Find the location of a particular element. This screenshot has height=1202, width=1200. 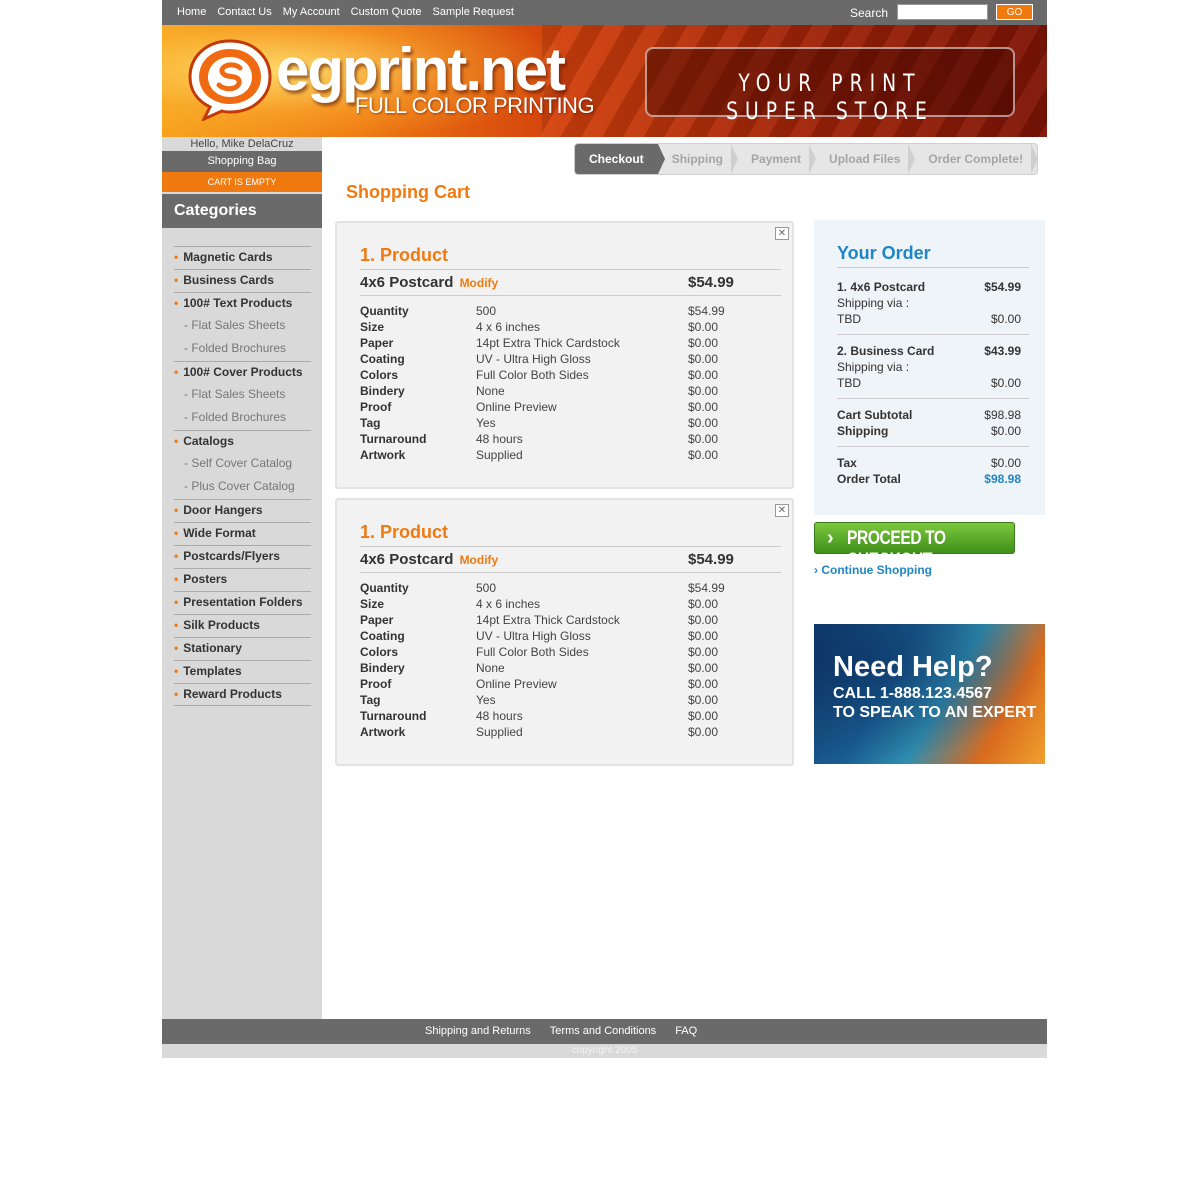

chevron-right-icon: › is located at coordinates (816, 570).